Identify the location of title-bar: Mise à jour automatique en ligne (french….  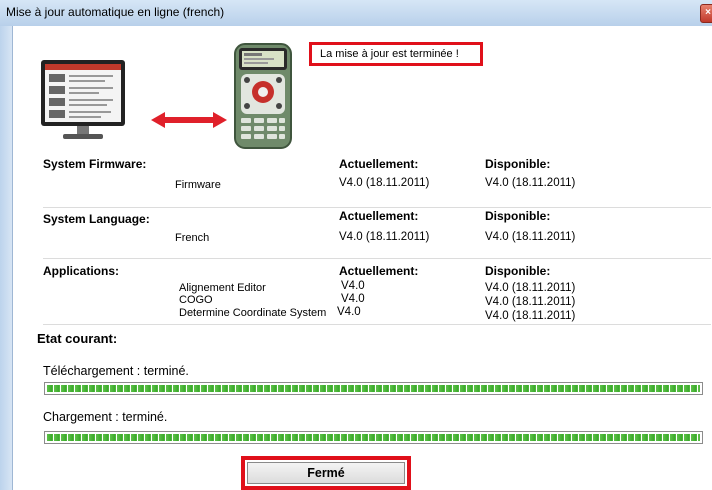
(356, 13).